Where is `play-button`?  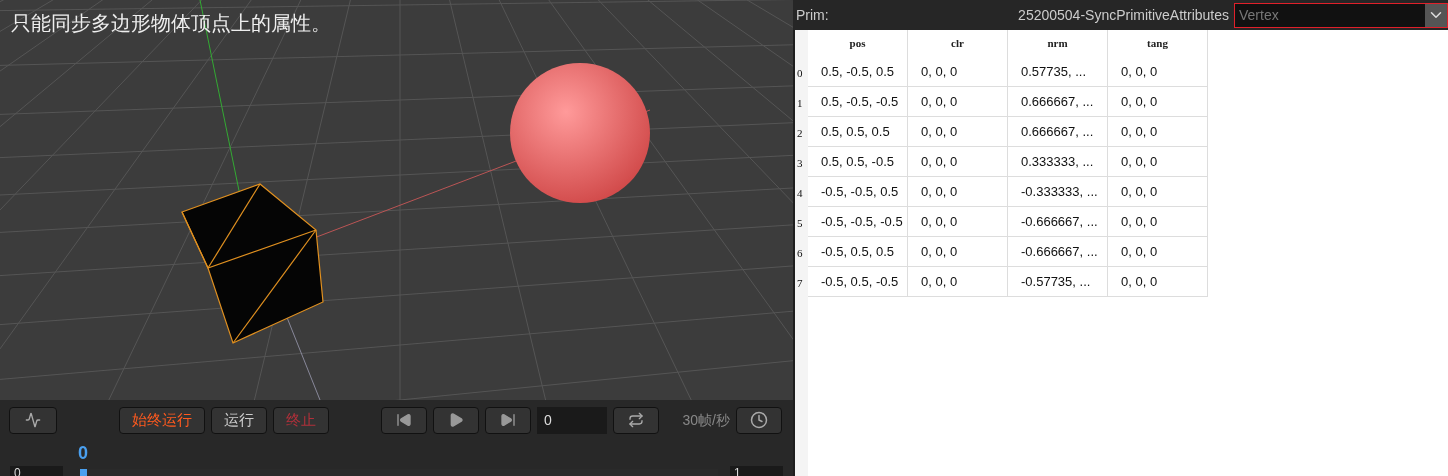
play-button is located at coordinates (456, 420).